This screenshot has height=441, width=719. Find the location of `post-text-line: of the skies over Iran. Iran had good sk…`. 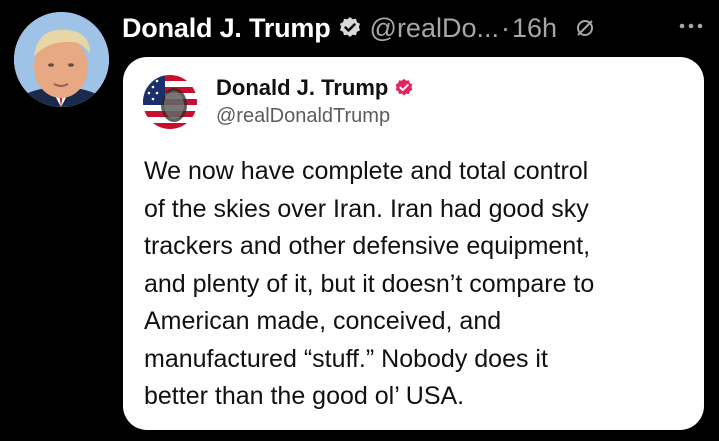

post-text-line: of the skies over Iran. Iran had good sk… is located at coordinates (366, 208).